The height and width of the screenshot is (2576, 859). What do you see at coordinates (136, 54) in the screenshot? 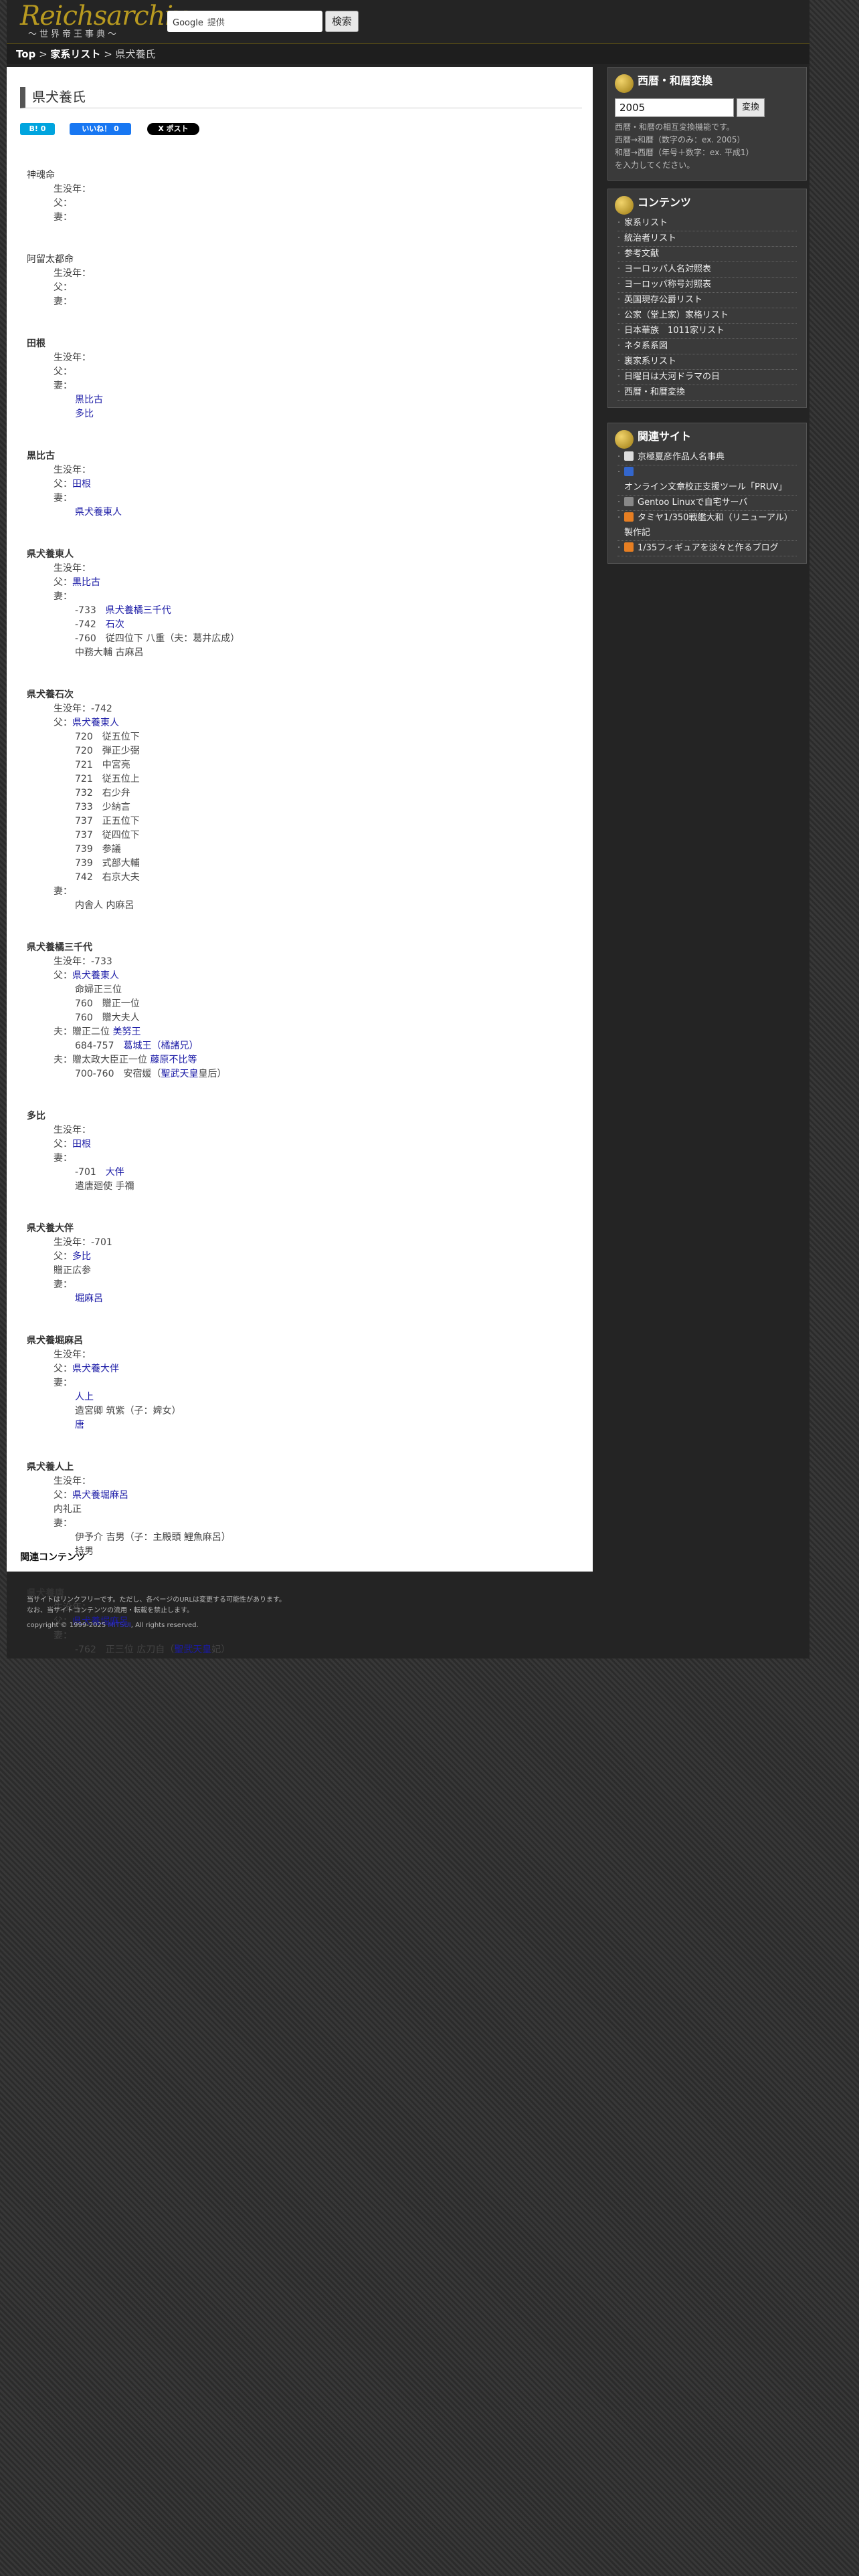
I see `breadcrumb-current: 県犬養氏` at bounding box center [136, 54].